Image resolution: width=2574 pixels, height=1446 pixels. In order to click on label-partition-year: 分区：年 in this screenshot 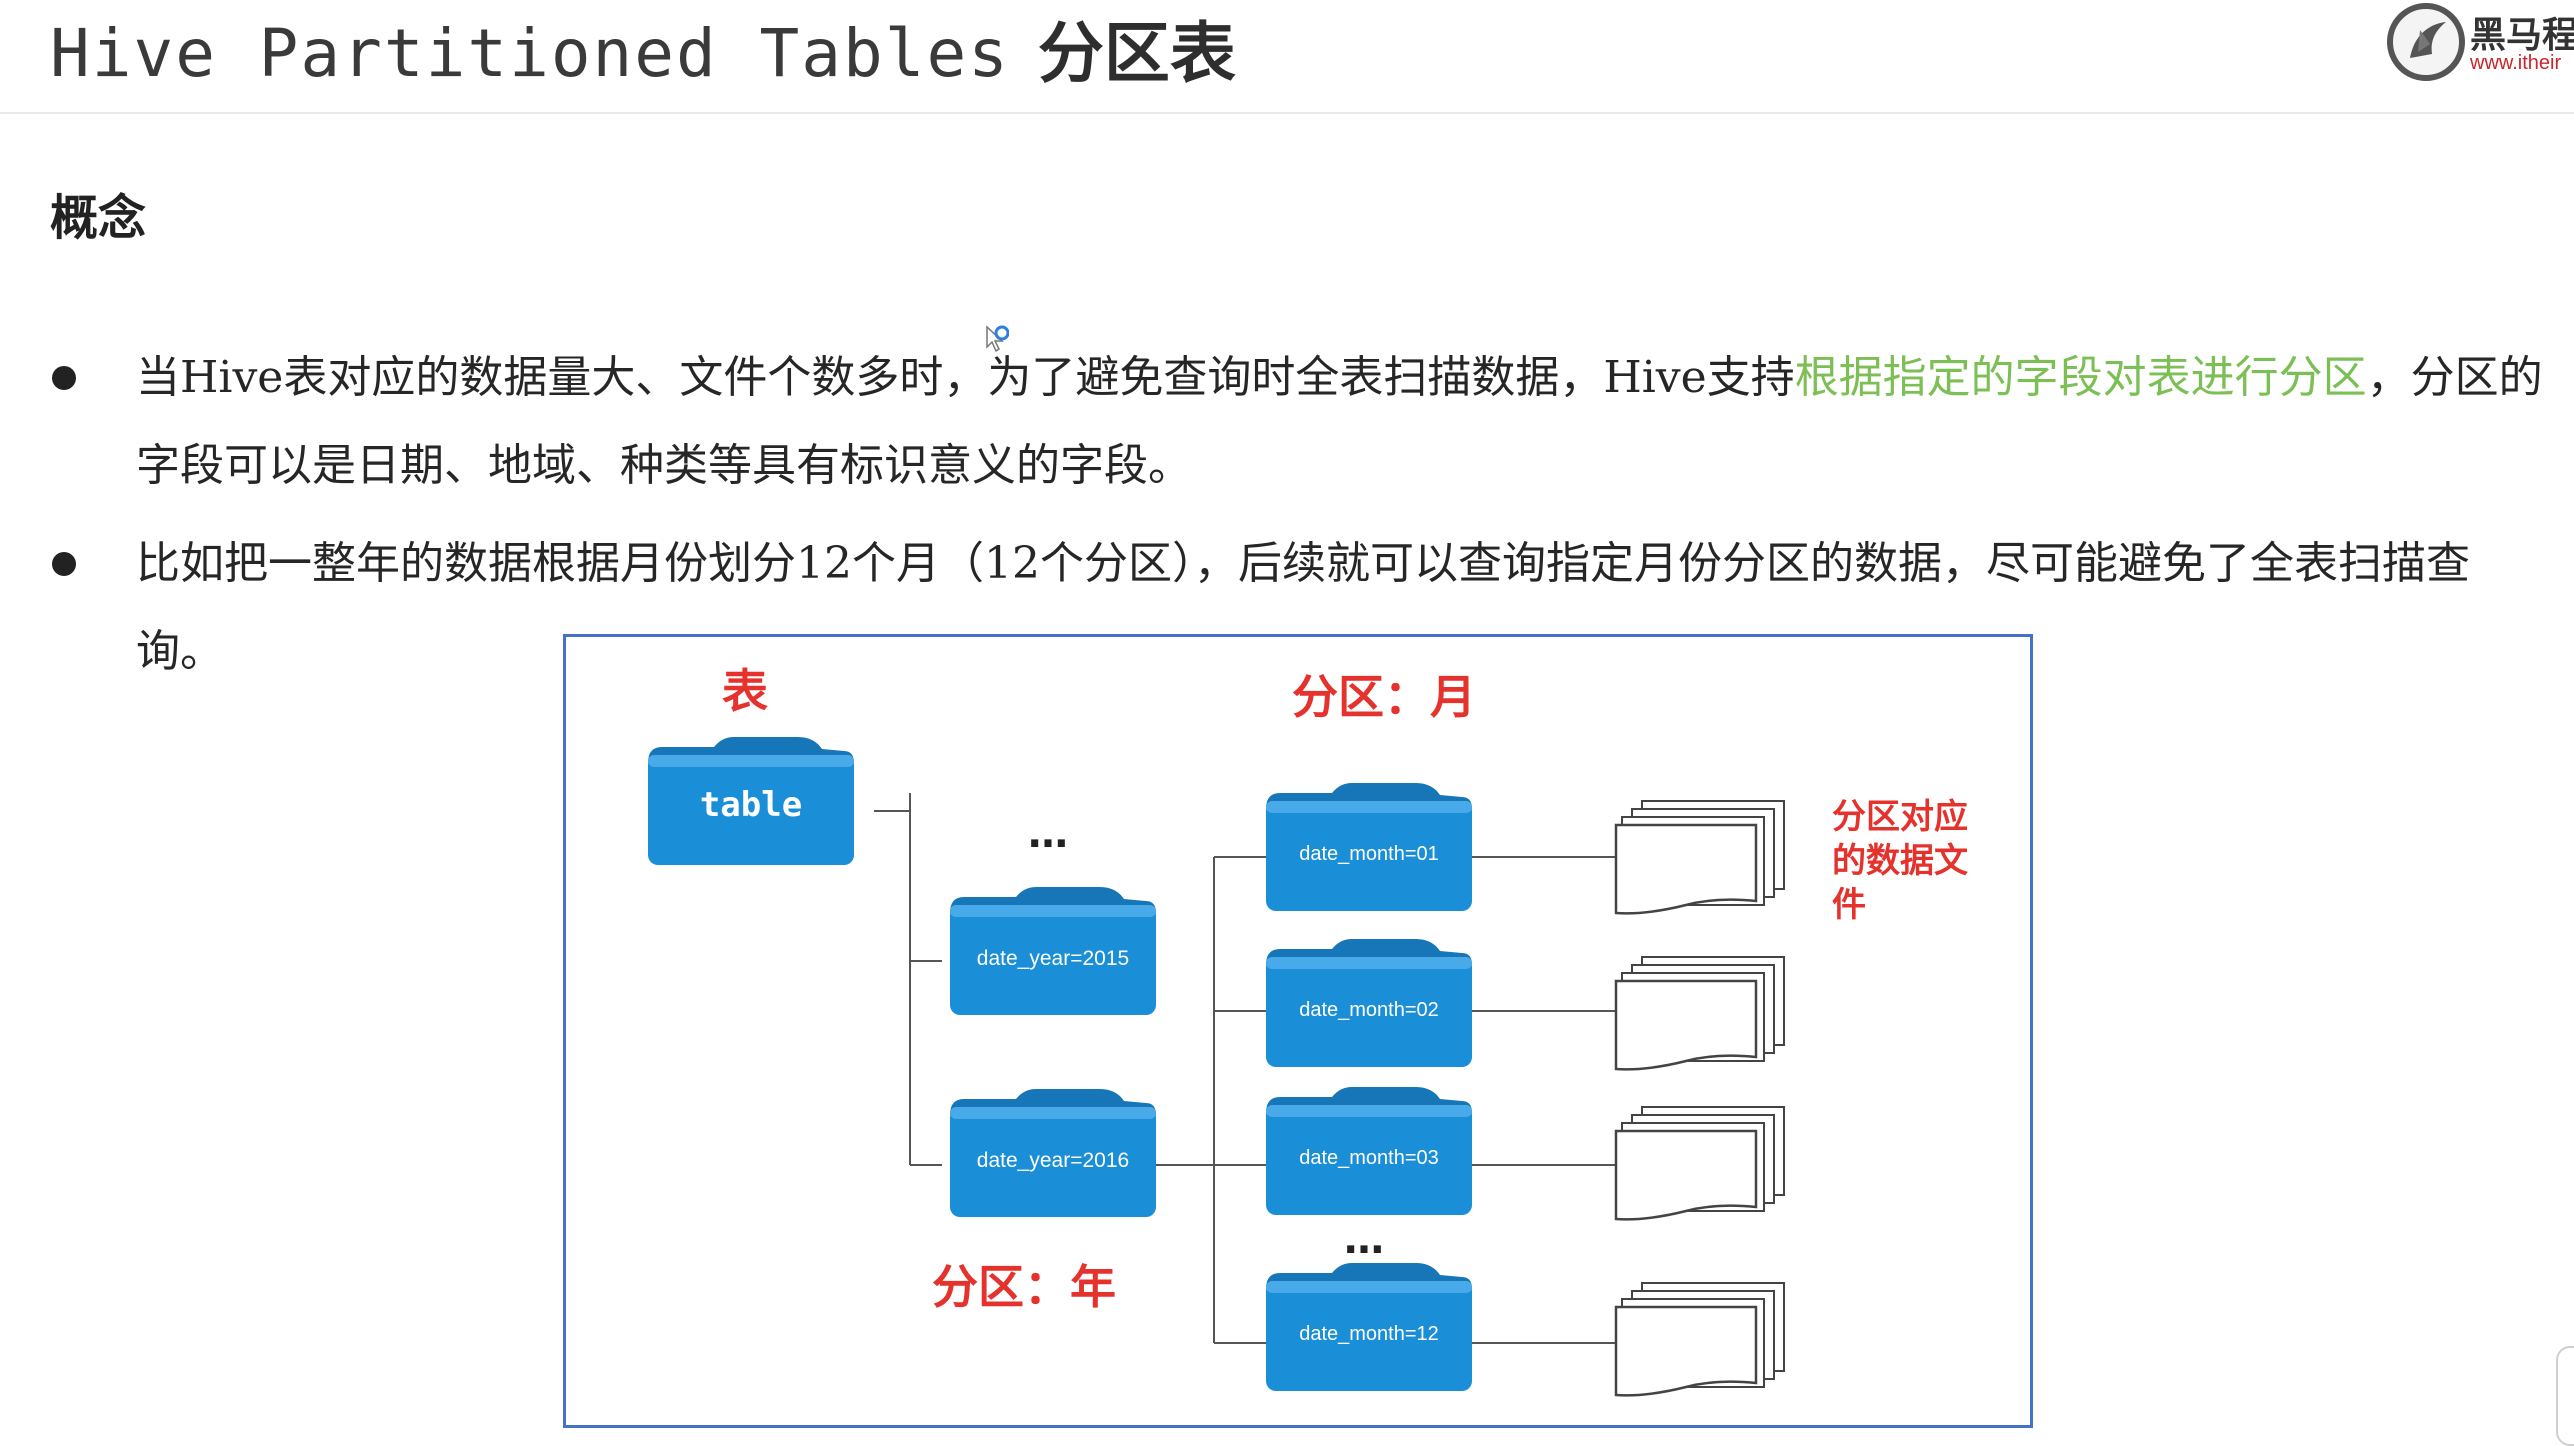, I will do `click(1024, 1287)`.